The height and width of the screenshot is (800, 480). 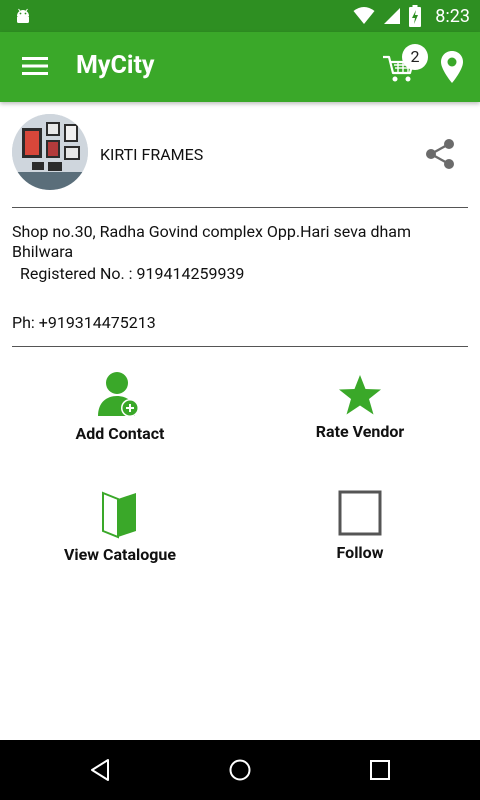 I want to click on signal-icon, so click(x=392, y=16).